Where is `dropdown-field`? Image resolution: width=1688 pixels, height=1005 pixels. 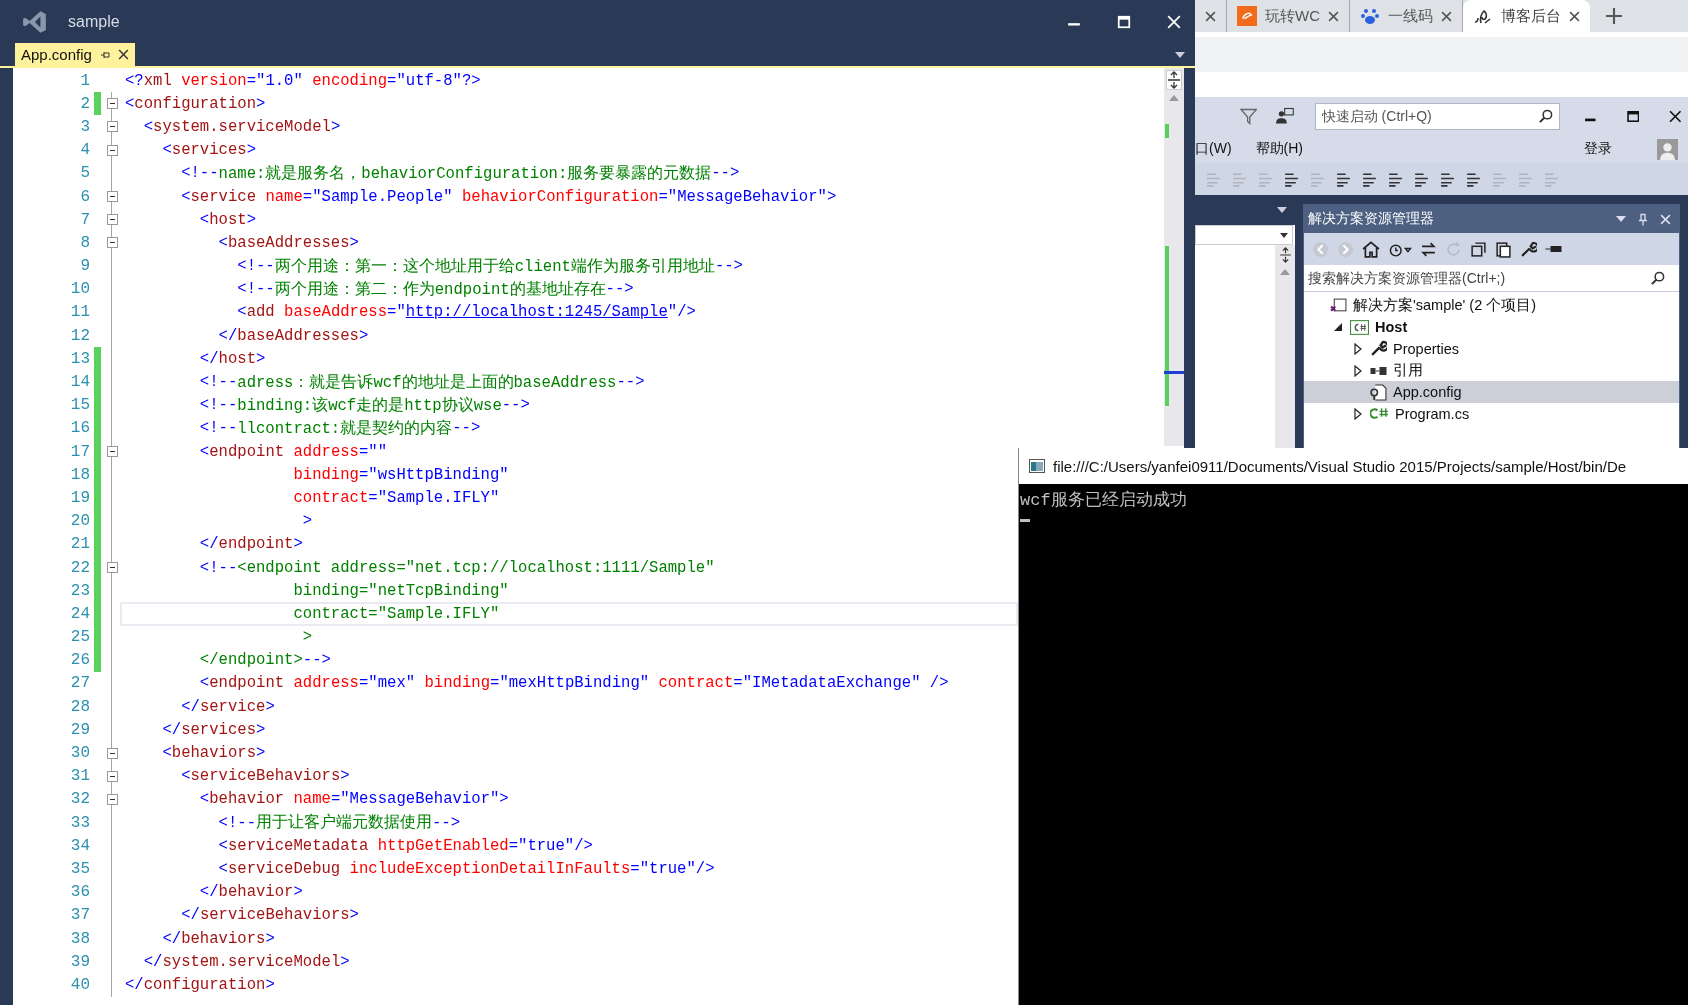 dropdown-field is located at coordinates (1244, 235).